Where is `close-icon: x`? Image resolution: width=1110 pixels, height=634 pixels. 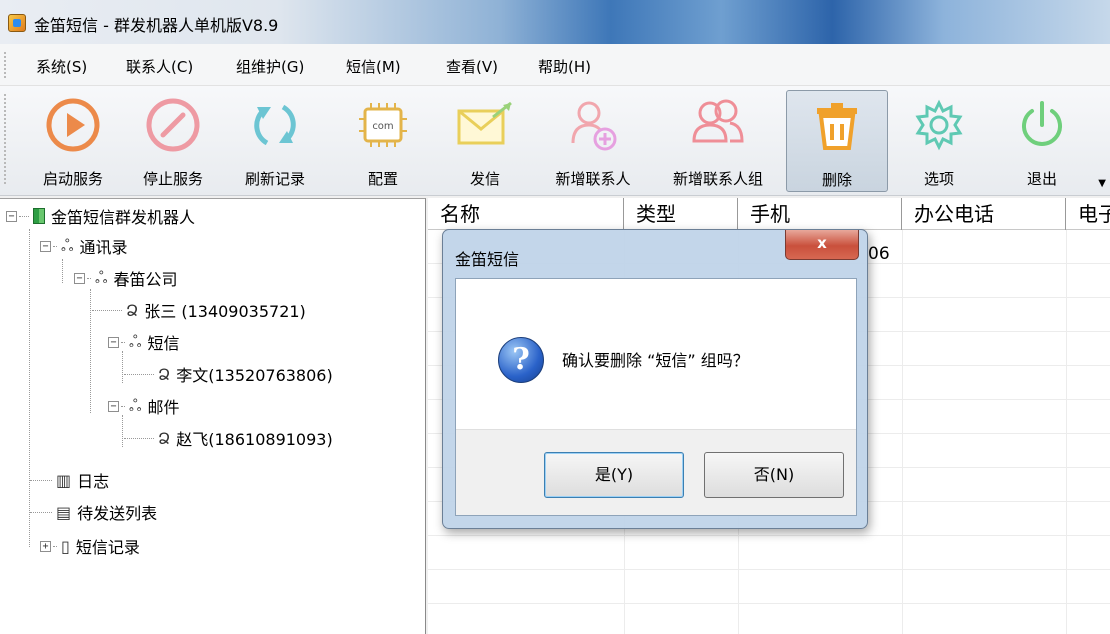
close-icon: x is located at coordinates (822, 245).